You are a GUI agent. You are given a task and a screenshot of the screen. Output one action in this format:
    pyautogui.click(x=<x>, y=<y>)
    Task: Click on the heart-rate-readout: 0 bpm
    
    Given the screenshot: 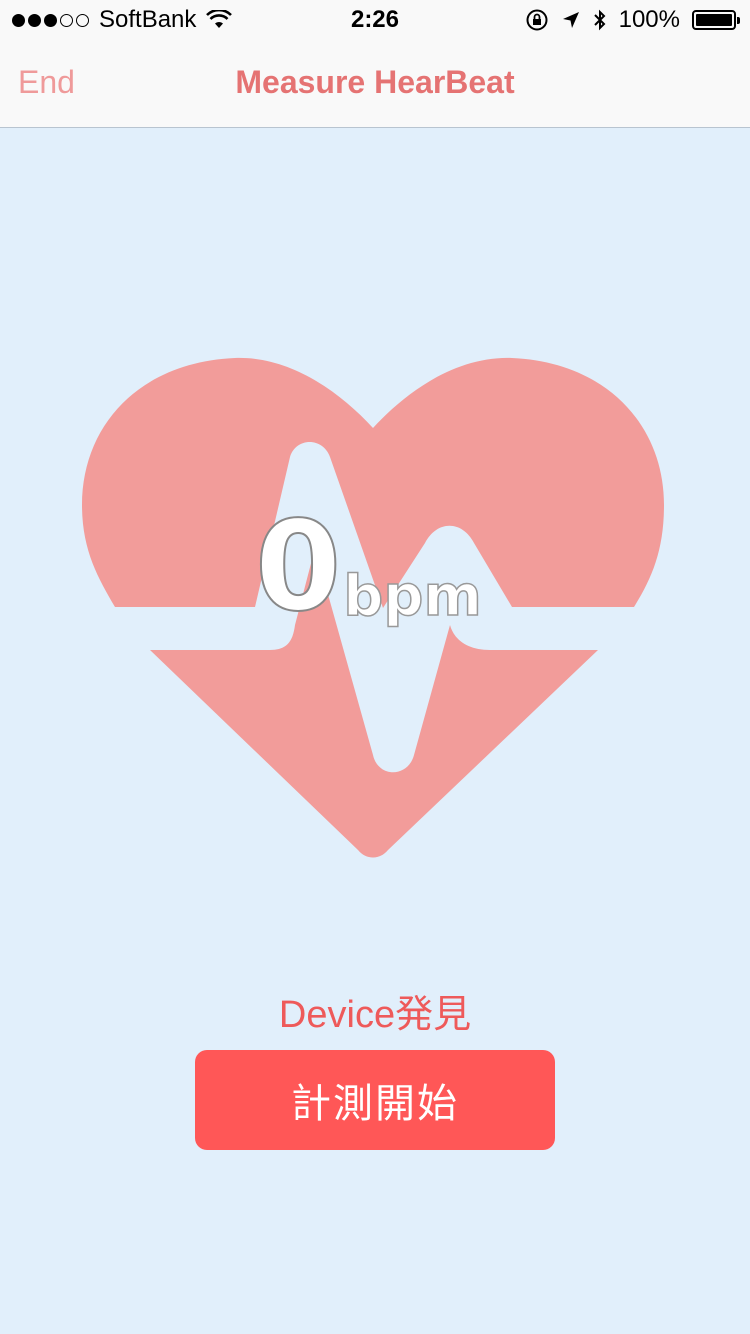 What is the action you would take?
    pyautogui.click(x=368, y=567)
    